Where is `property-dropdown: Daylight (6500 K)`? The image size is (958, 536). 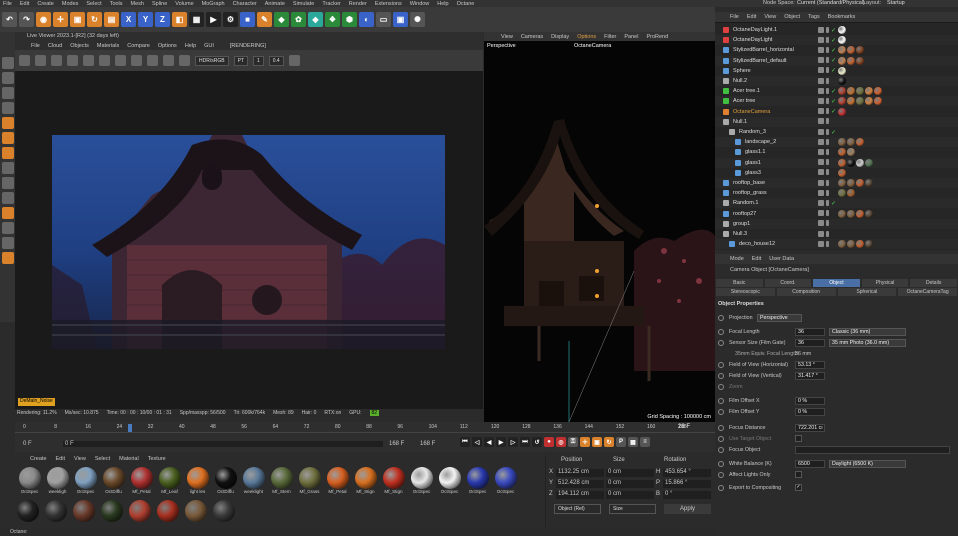 property-dropdown: Daylight (6500 K) is located at coordinates (867, 463).